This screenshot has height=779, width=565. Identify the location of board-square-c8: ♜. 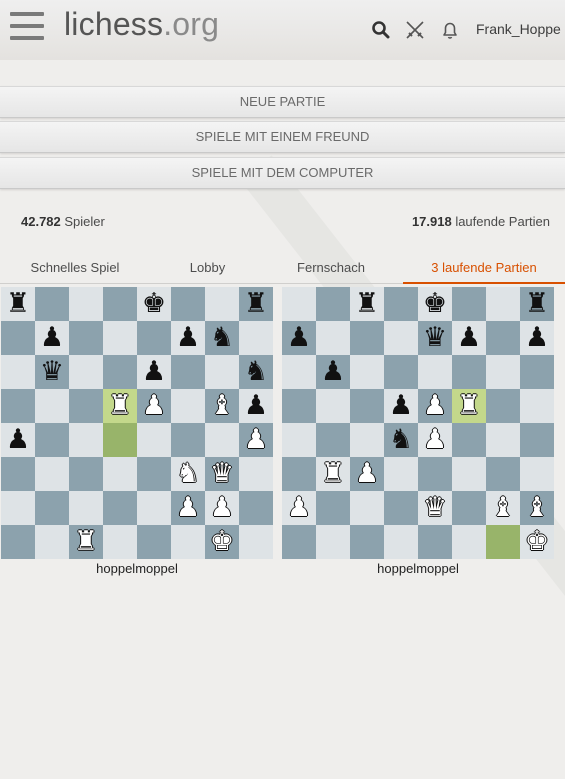
(367, 304).